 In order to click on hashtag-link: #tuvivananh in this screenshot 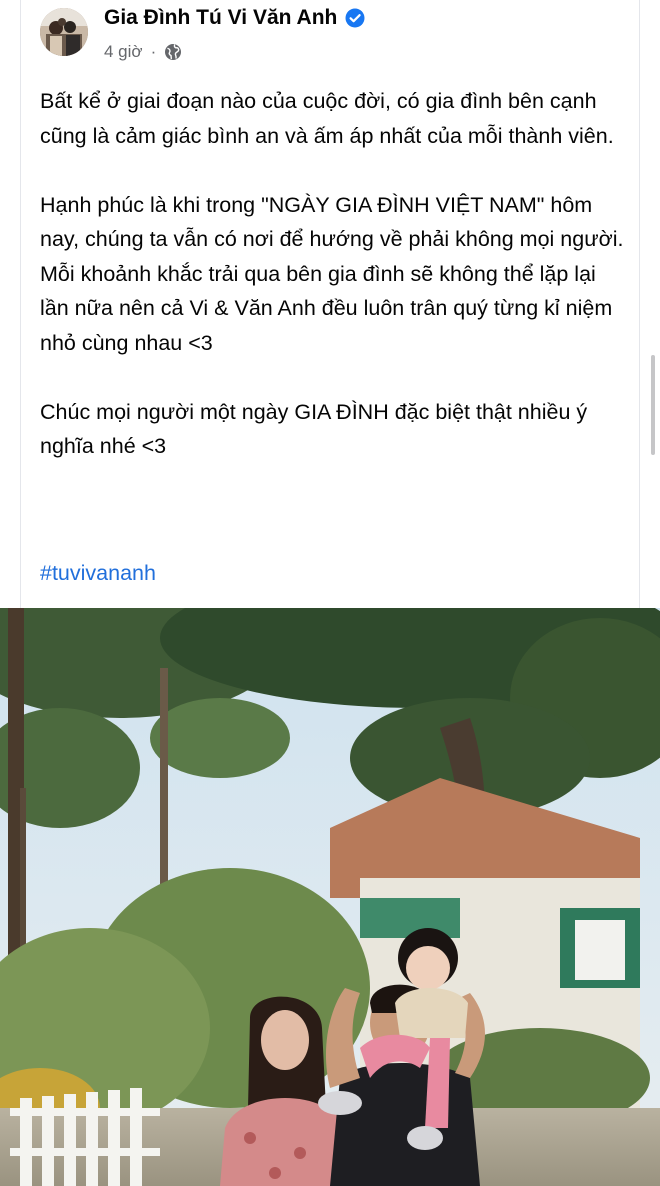, I will do `click(98, 573)`.